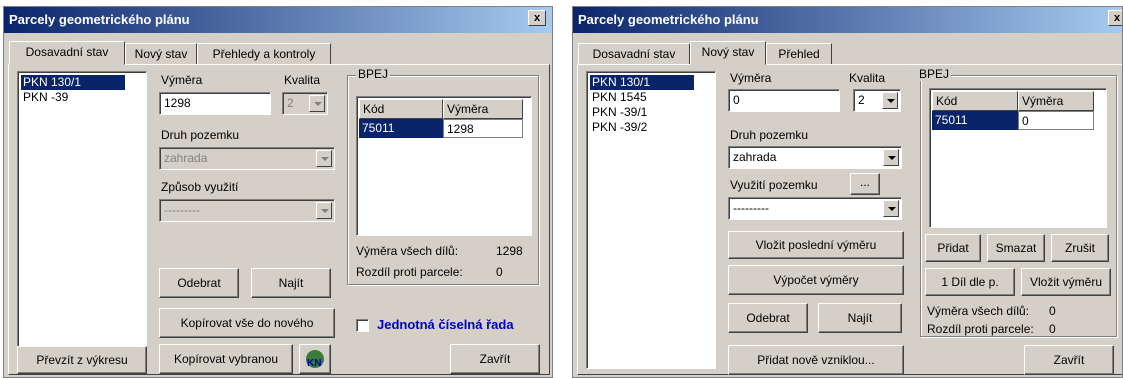  I want to click on right-vymera-input: 0, so click(784, 100).